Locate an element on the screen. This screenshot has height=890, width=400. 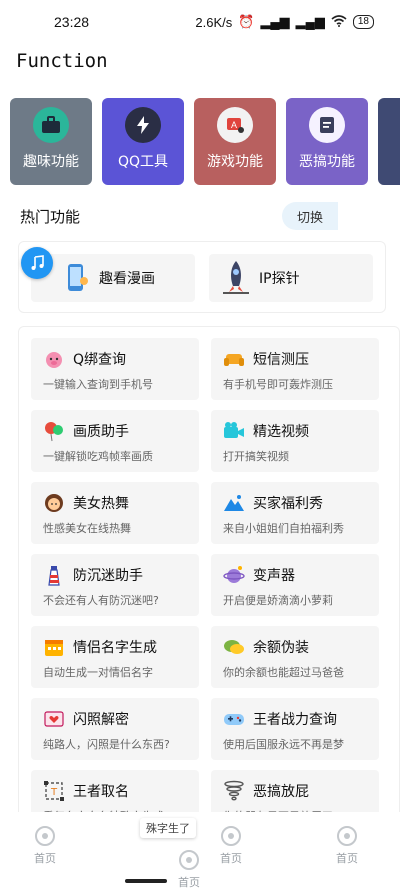
function-desc: 来自小姐姐们自拍福利秀 is located at coordinates (283, 528).